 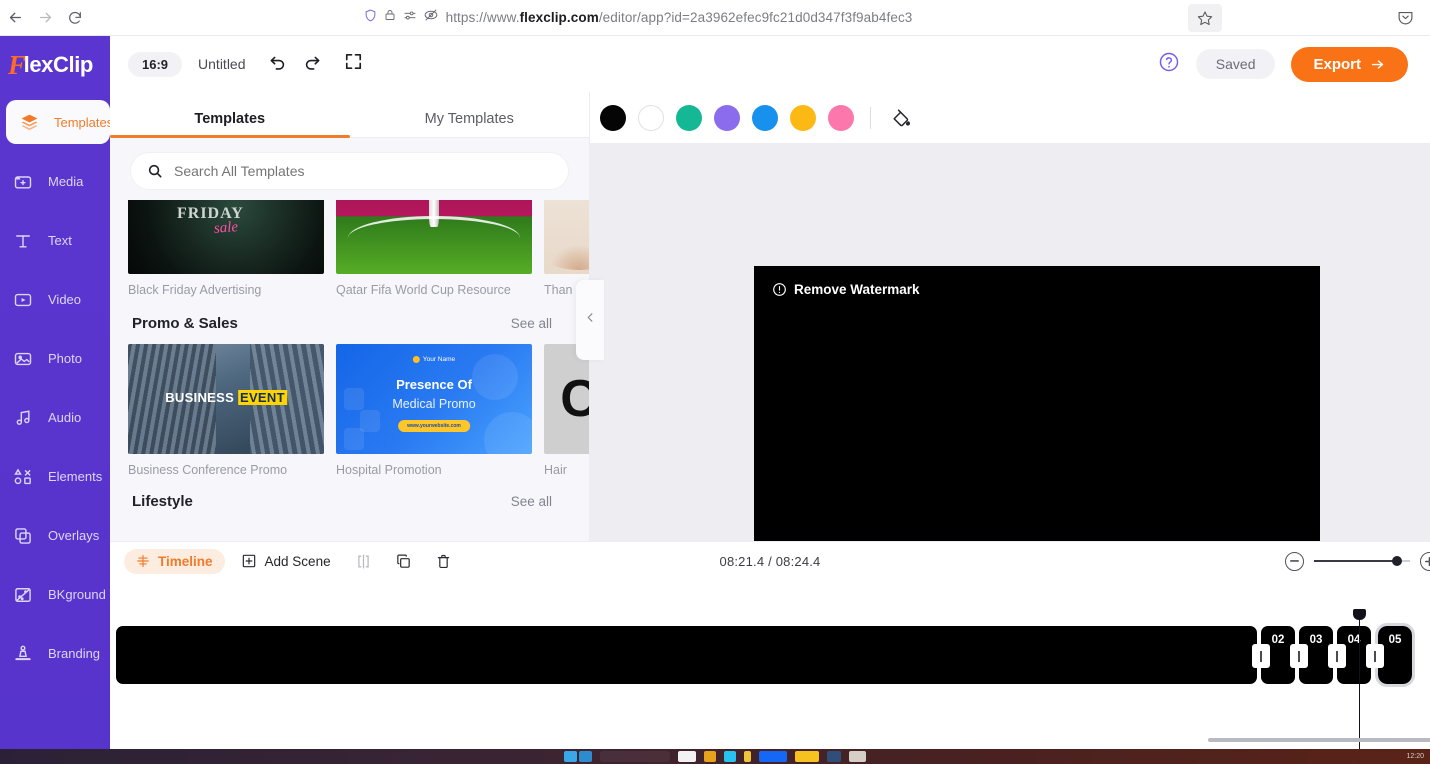 I want to click on timeline-toolbar: Timeline Add Scene 08:21.4 / 08:24.4, so click(x=770, y=561).